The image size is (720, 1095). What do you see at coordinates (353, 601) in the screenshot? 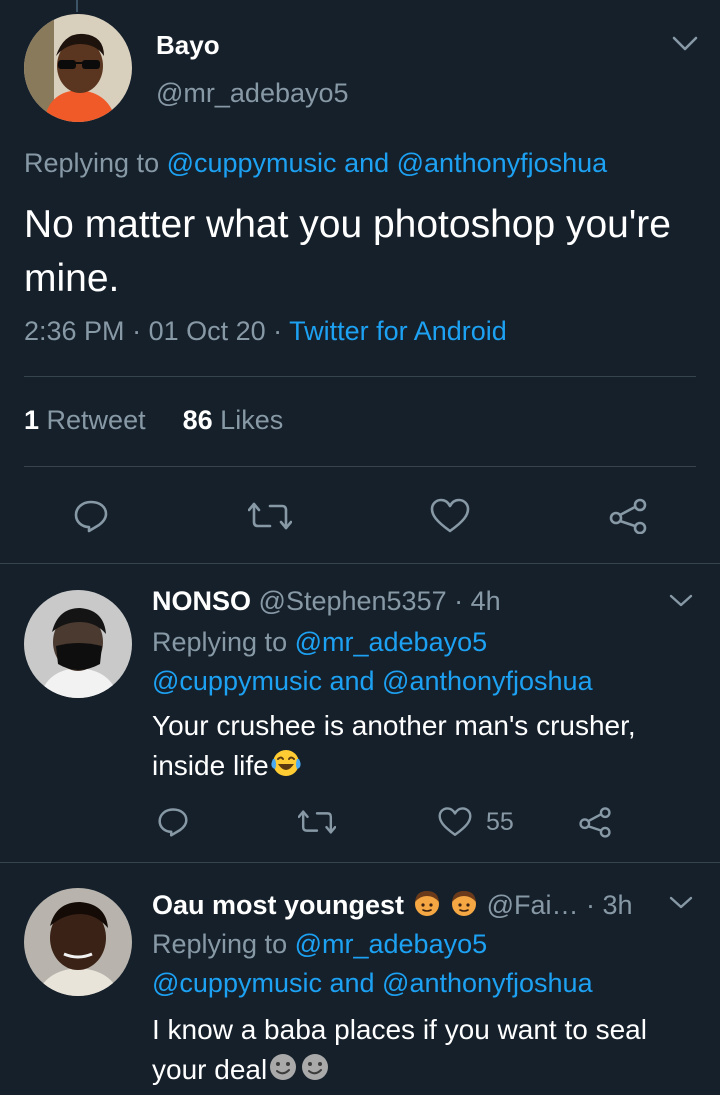
I see `author-handle: @Stephen5357` at bounding box center [353, 601].